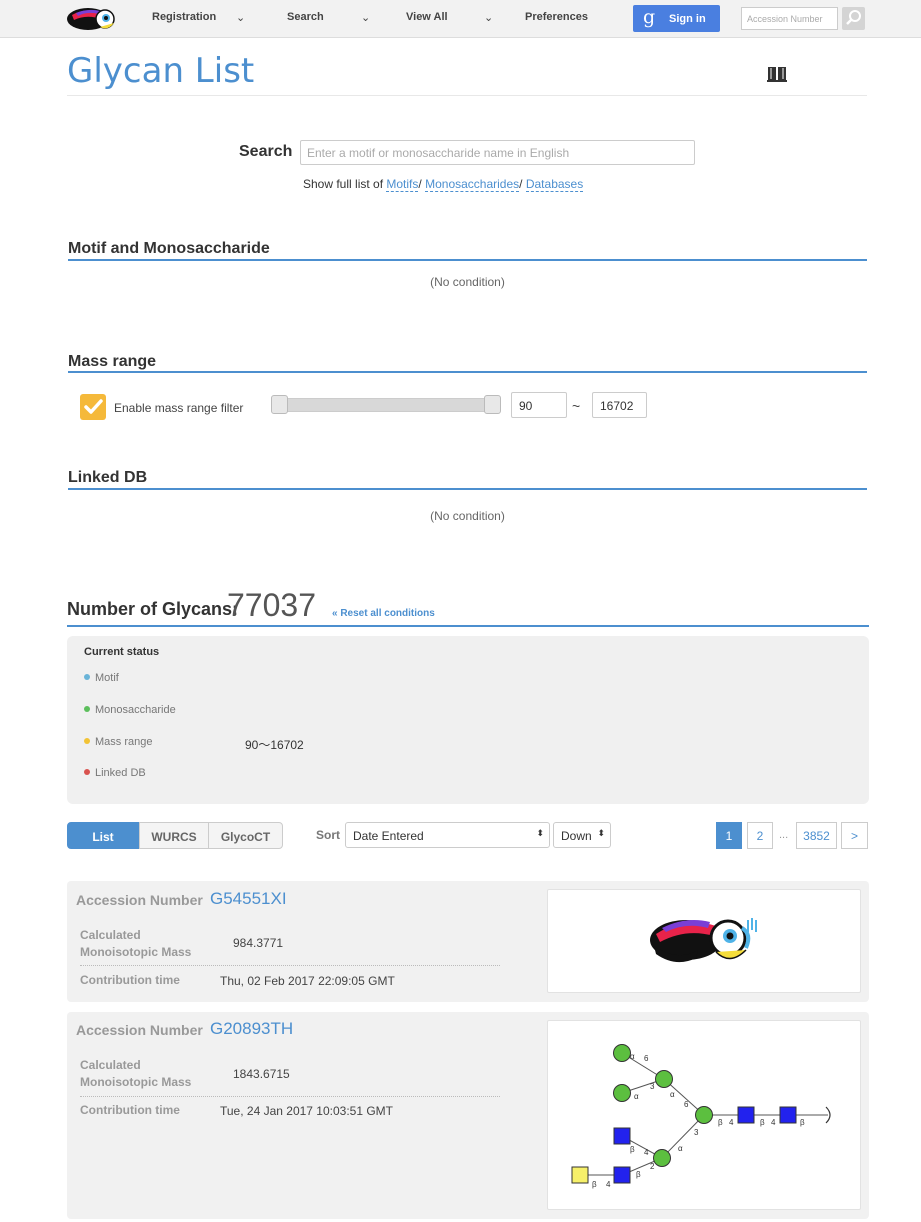  Describe the element at coordinates (169, 248) in the screenshot. I see `motif-section-title: Motif and Monosaccharide` at that location.